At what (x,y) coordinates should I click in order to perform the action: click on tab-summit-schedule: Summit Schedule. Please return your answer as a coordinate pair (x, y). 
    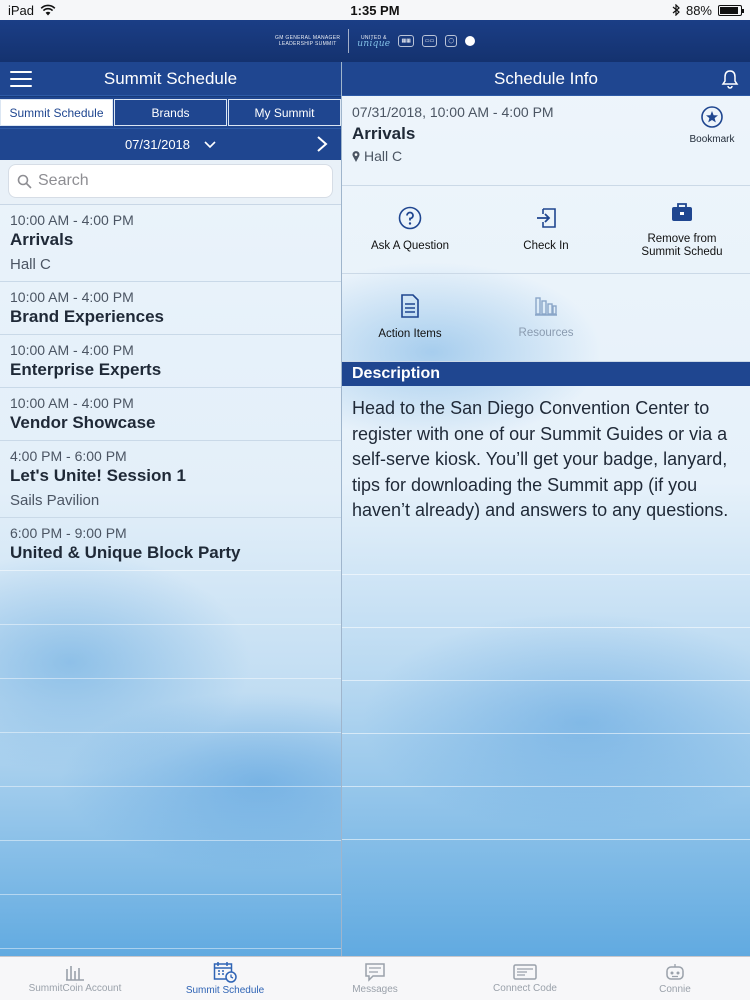
    Looking at the image, I should click on (225, 978).